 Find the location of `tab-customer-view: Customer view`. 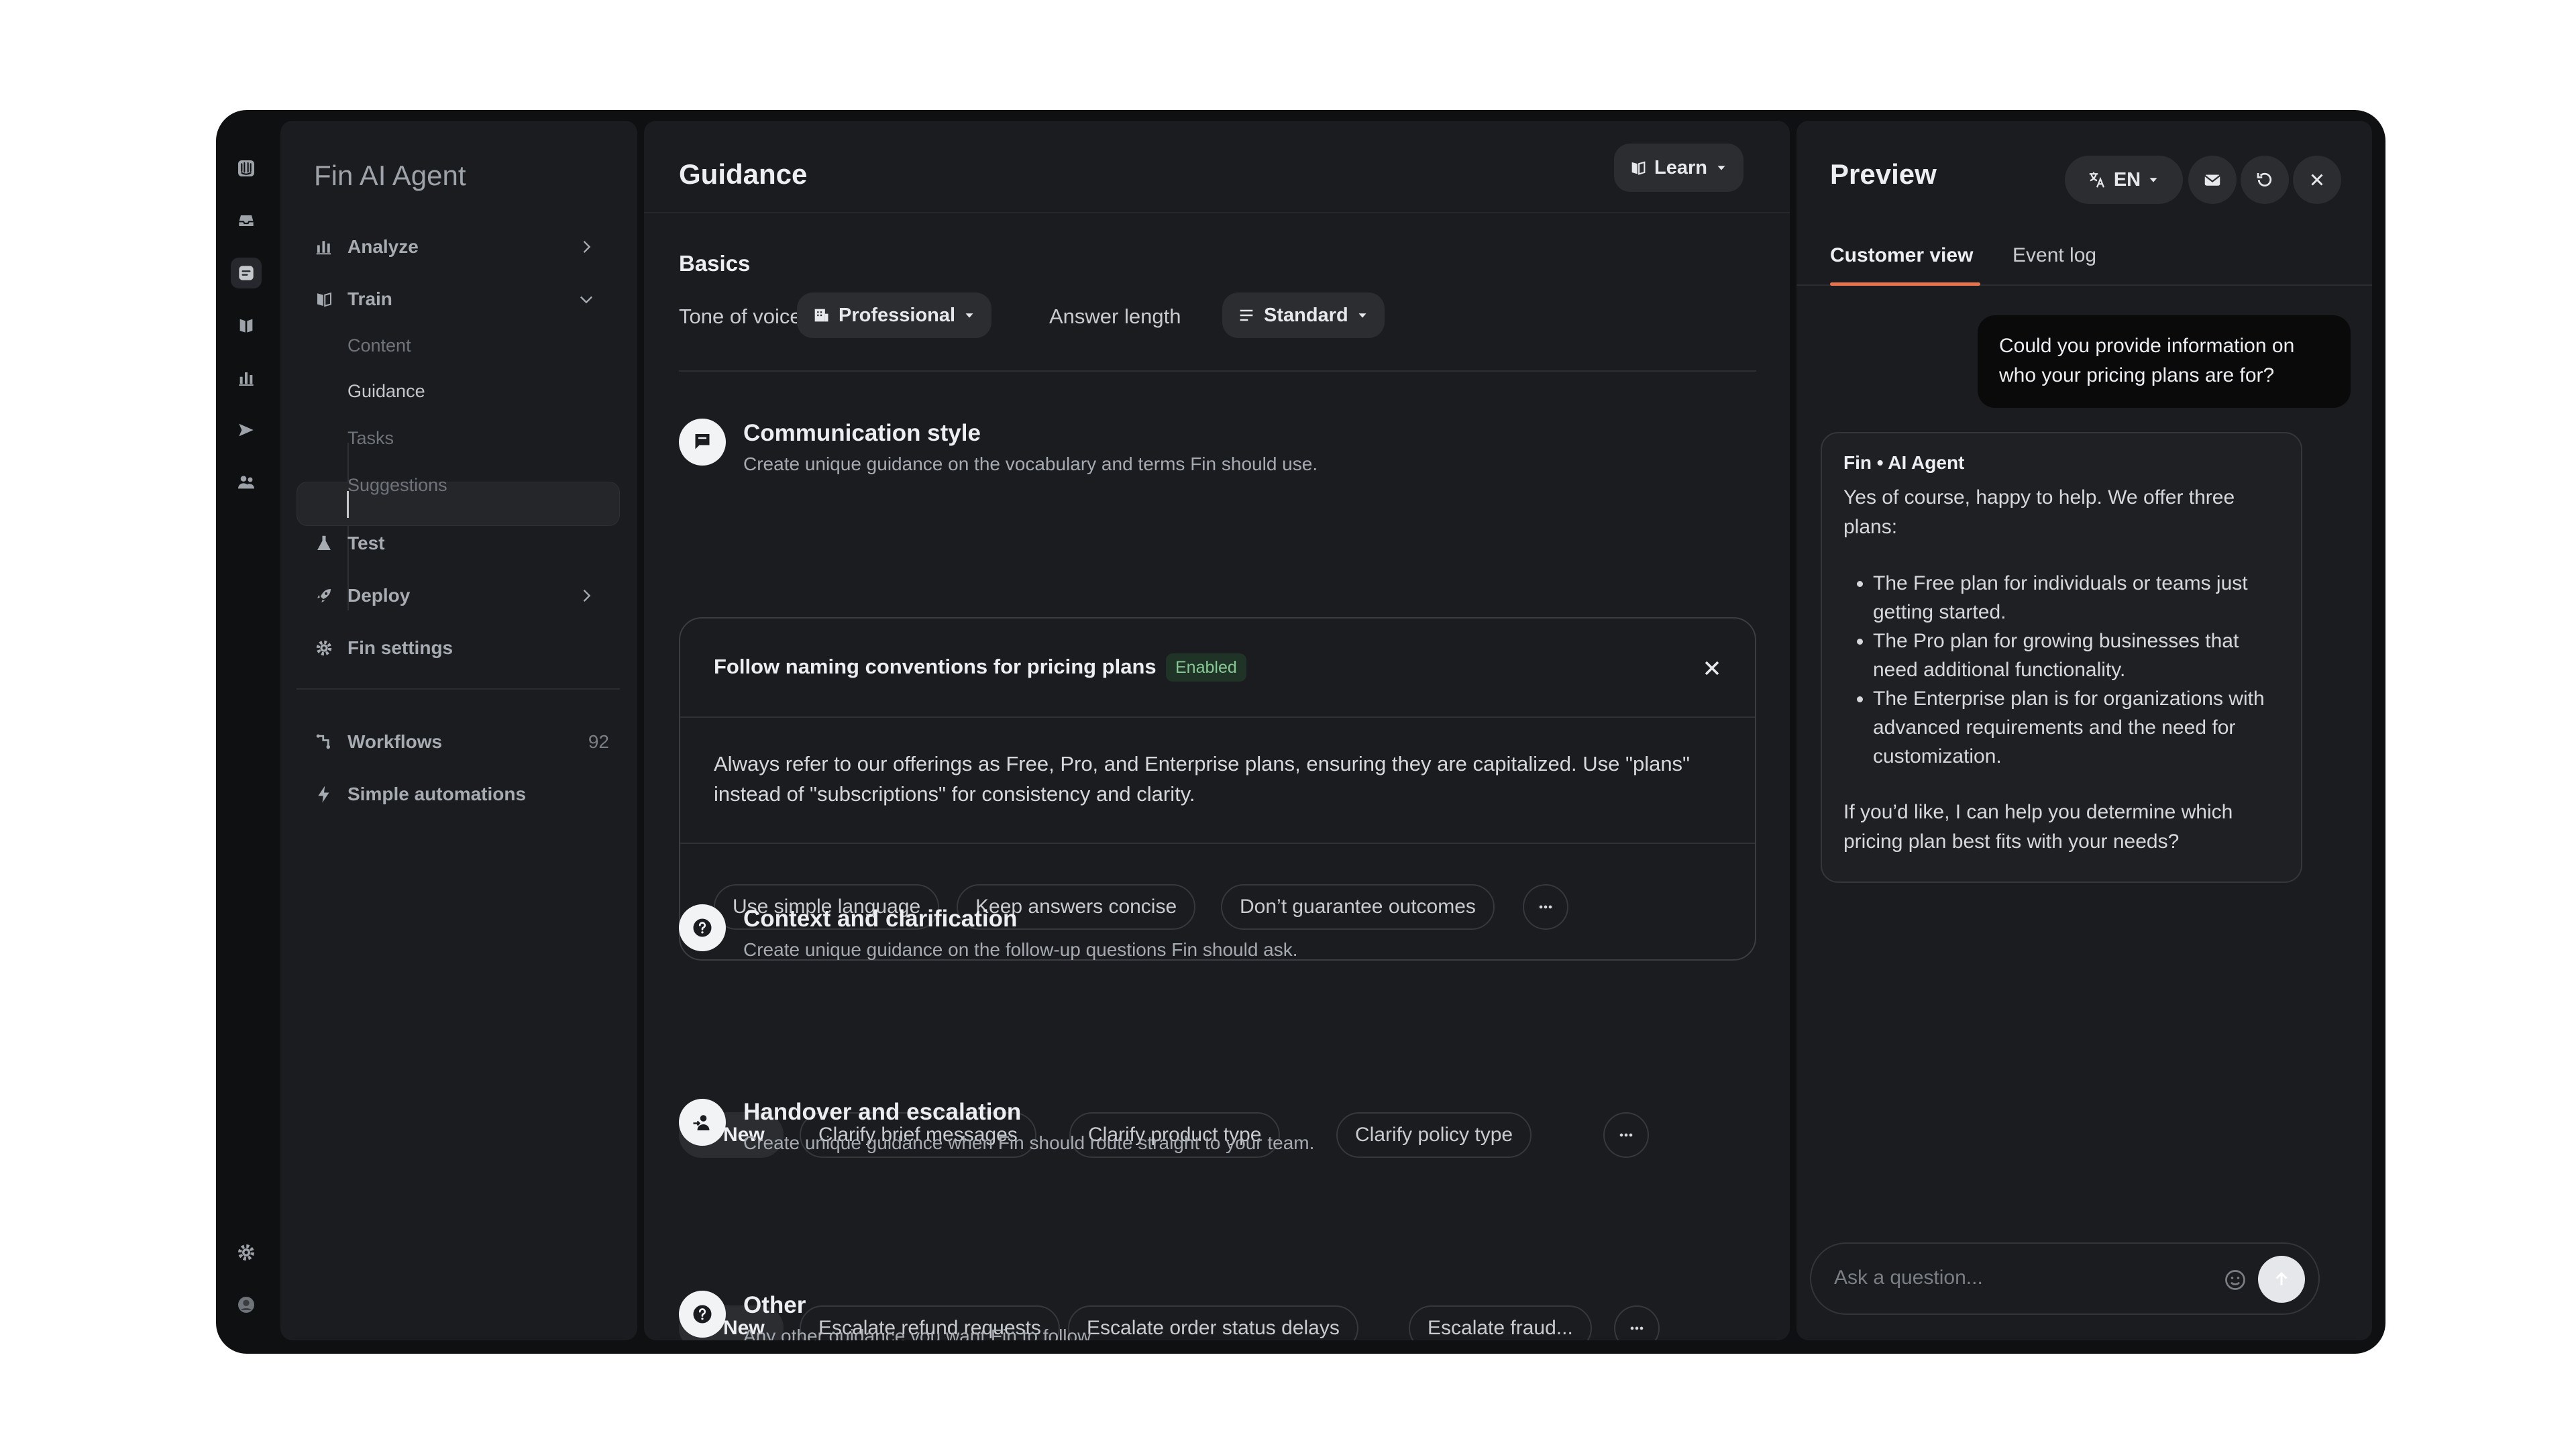

tab-customer-view: Customer view is located at coordinates (1901, 255).